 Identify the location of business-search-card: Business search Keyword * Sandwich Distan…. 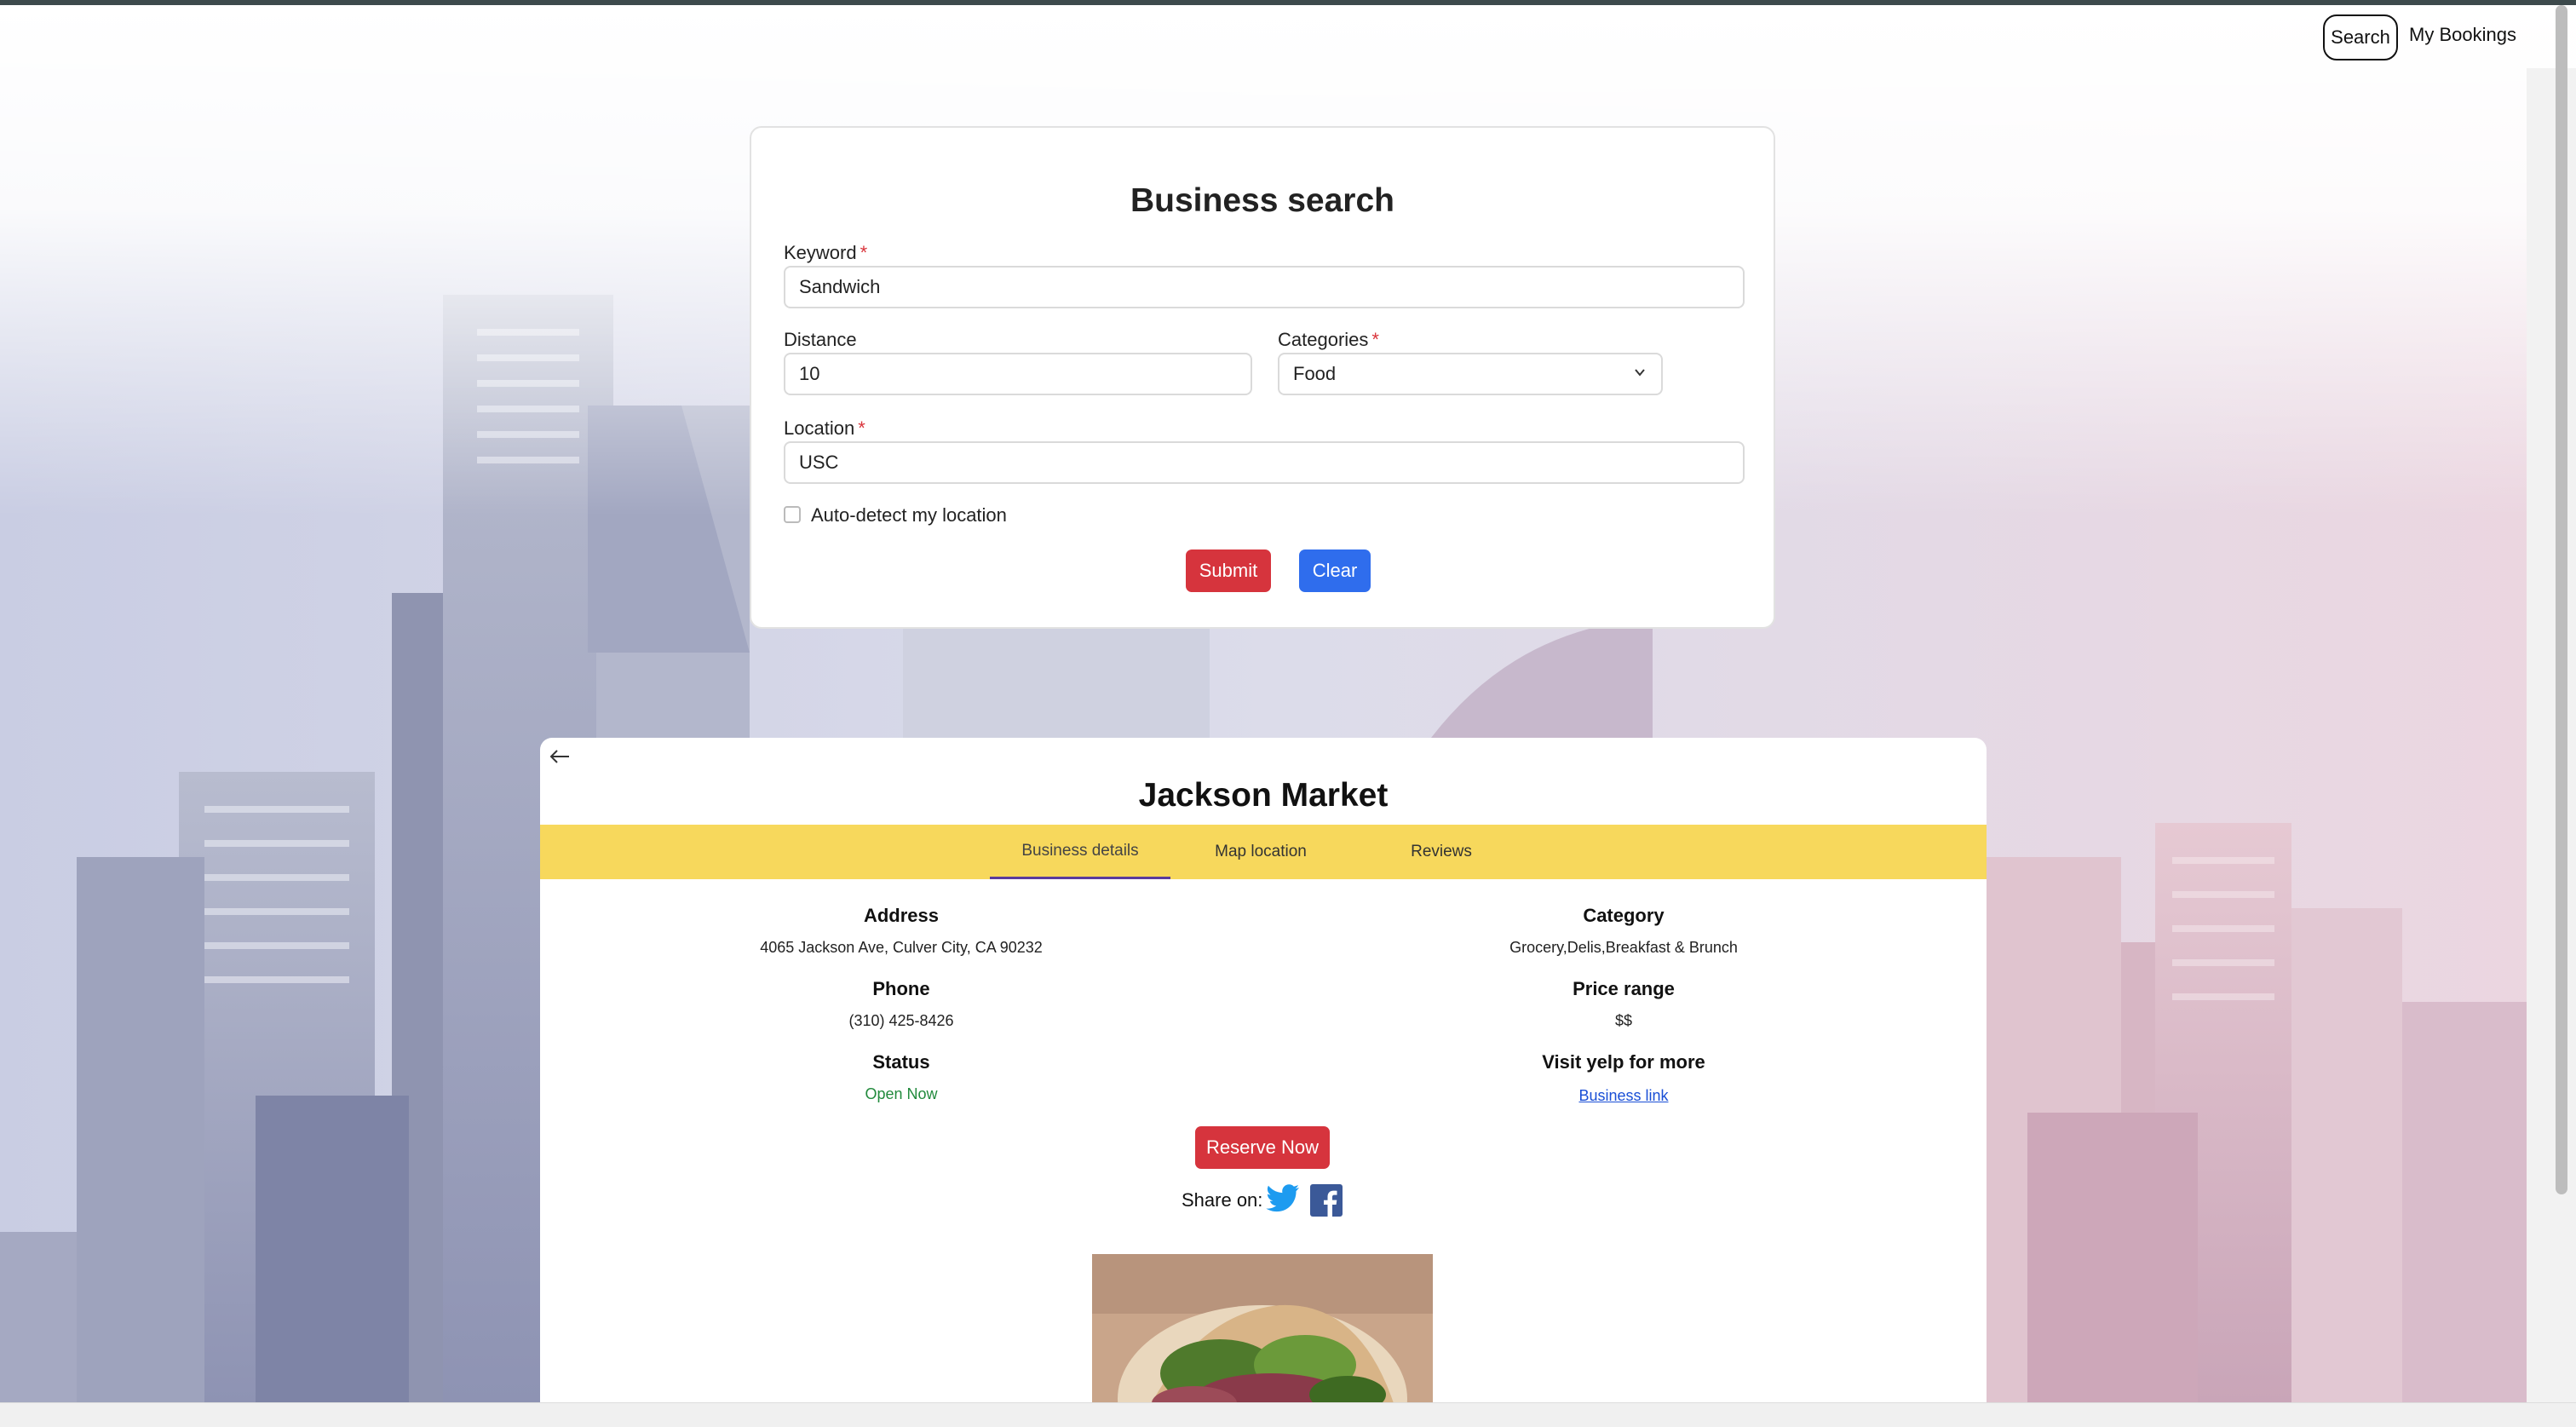
(1263, 377).